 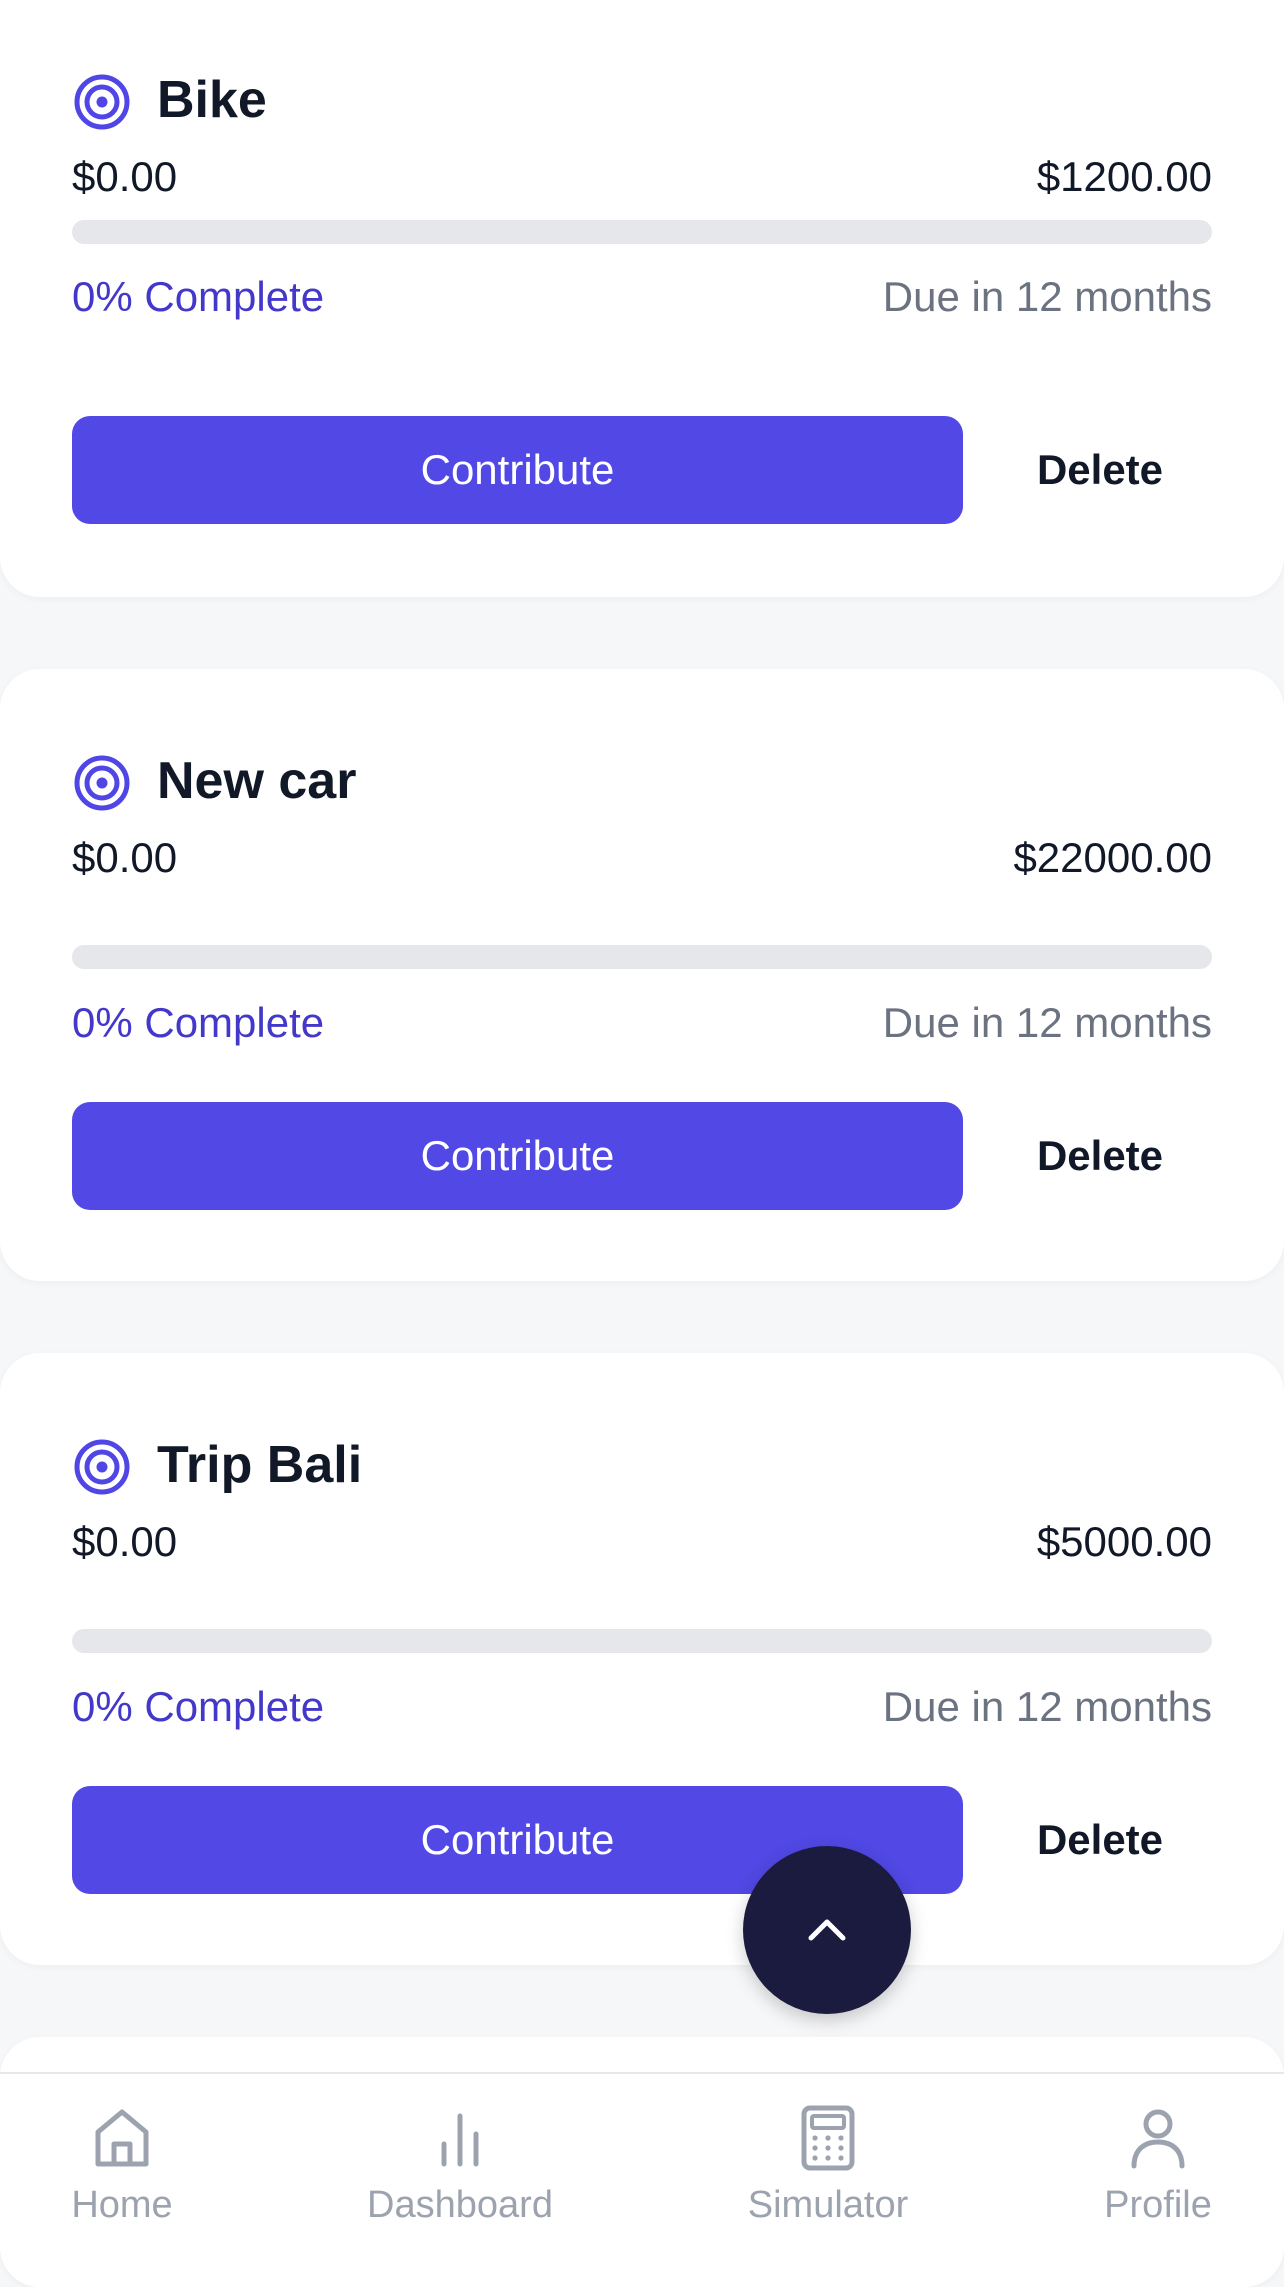 What do you see at coordinates (257, 781) in the screenshot?
I see `goal-title: New car` at bounding box center [257, 781].